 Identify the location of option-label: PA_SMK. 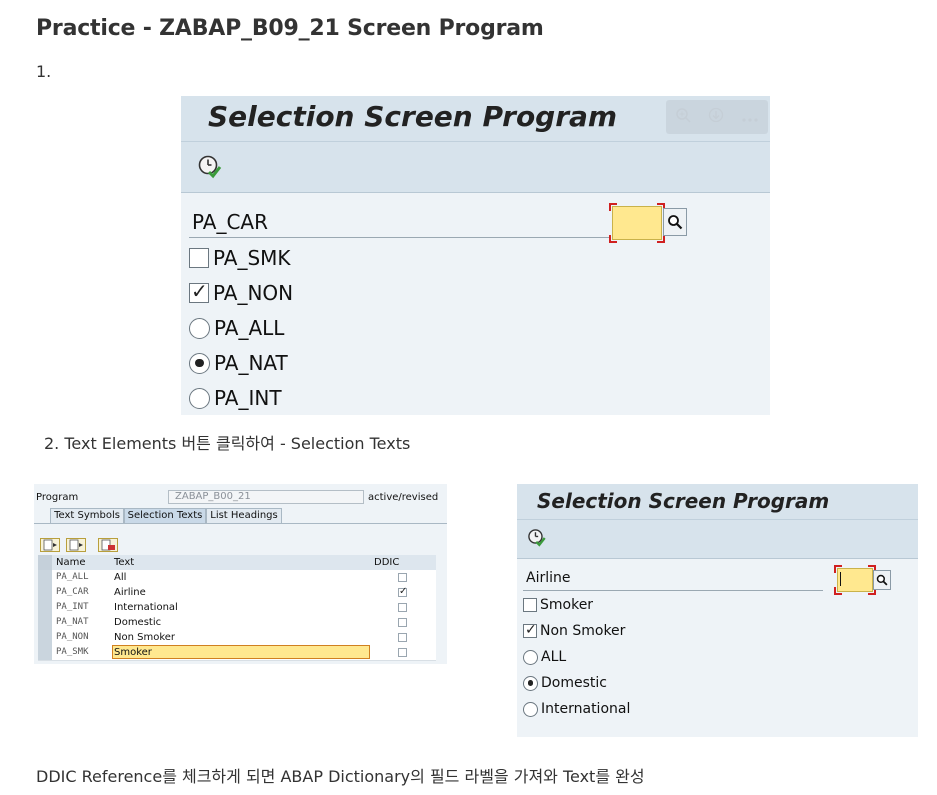
(252, 258).